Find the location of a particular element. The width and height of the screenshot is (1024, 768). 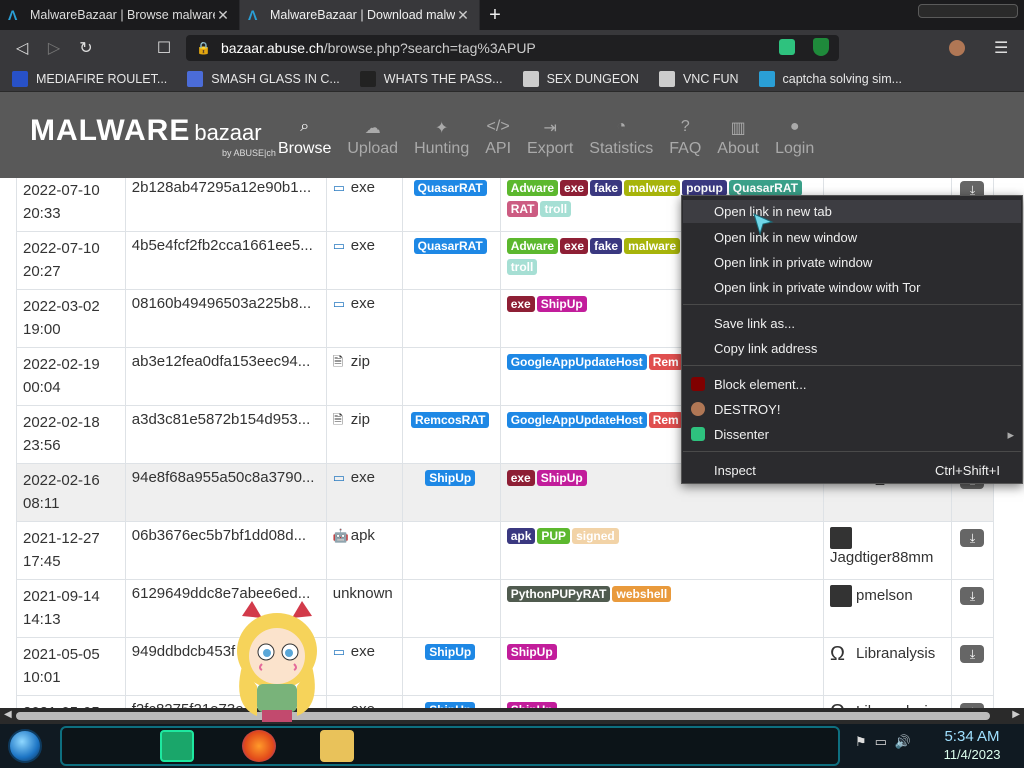

system-tray: ⚑▭🔊 is located at coordinates (887, 742).